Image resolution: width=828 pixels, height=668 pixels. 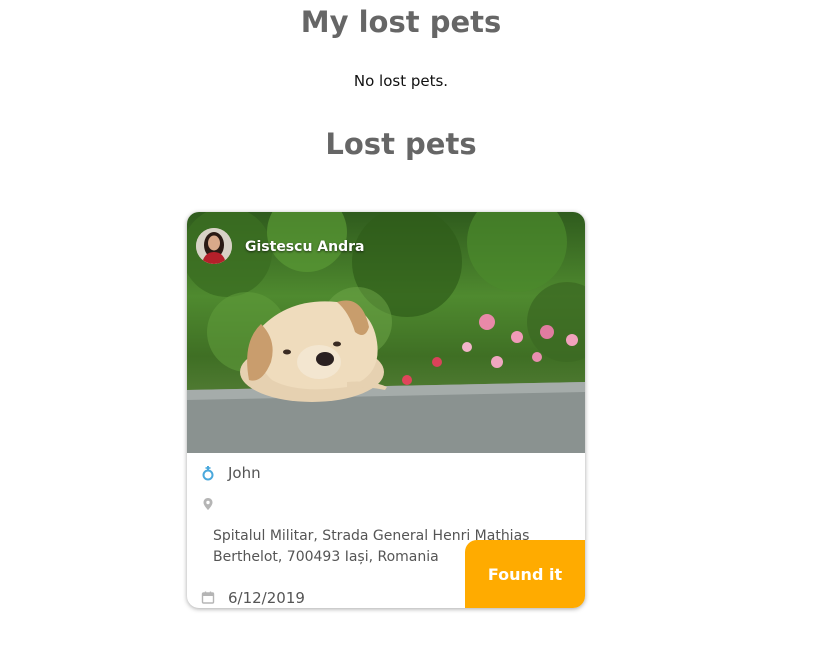 What do you see at coordinates (209, 473) in the screenshot?
I see `male-gender-icon` at bounding box center [209, 473].